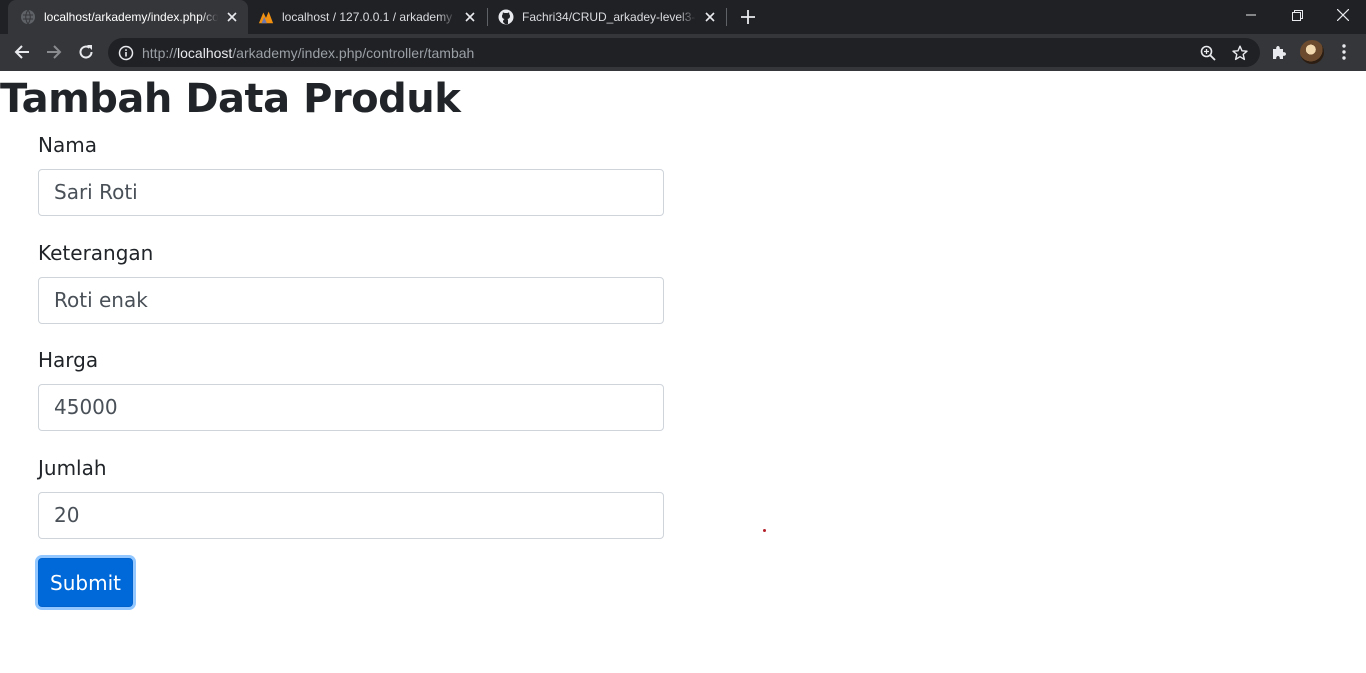 This screenshot has width=1366, height=673. Describe the element at coordinates (22, 52) in the screenshot. I see `back-button` at that location.